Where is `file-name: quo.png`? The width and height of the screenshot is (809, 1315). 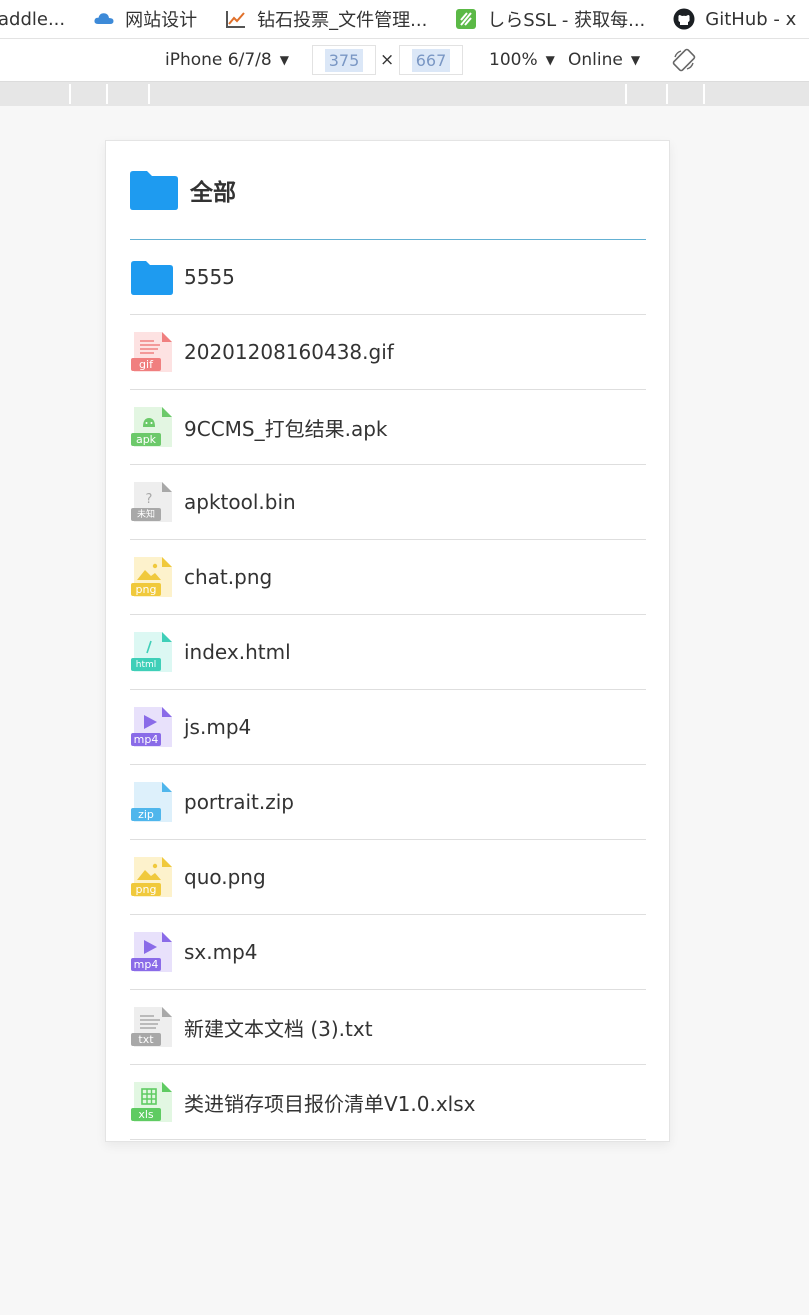 file-name: quo.png is located at coordinates (225, 877).